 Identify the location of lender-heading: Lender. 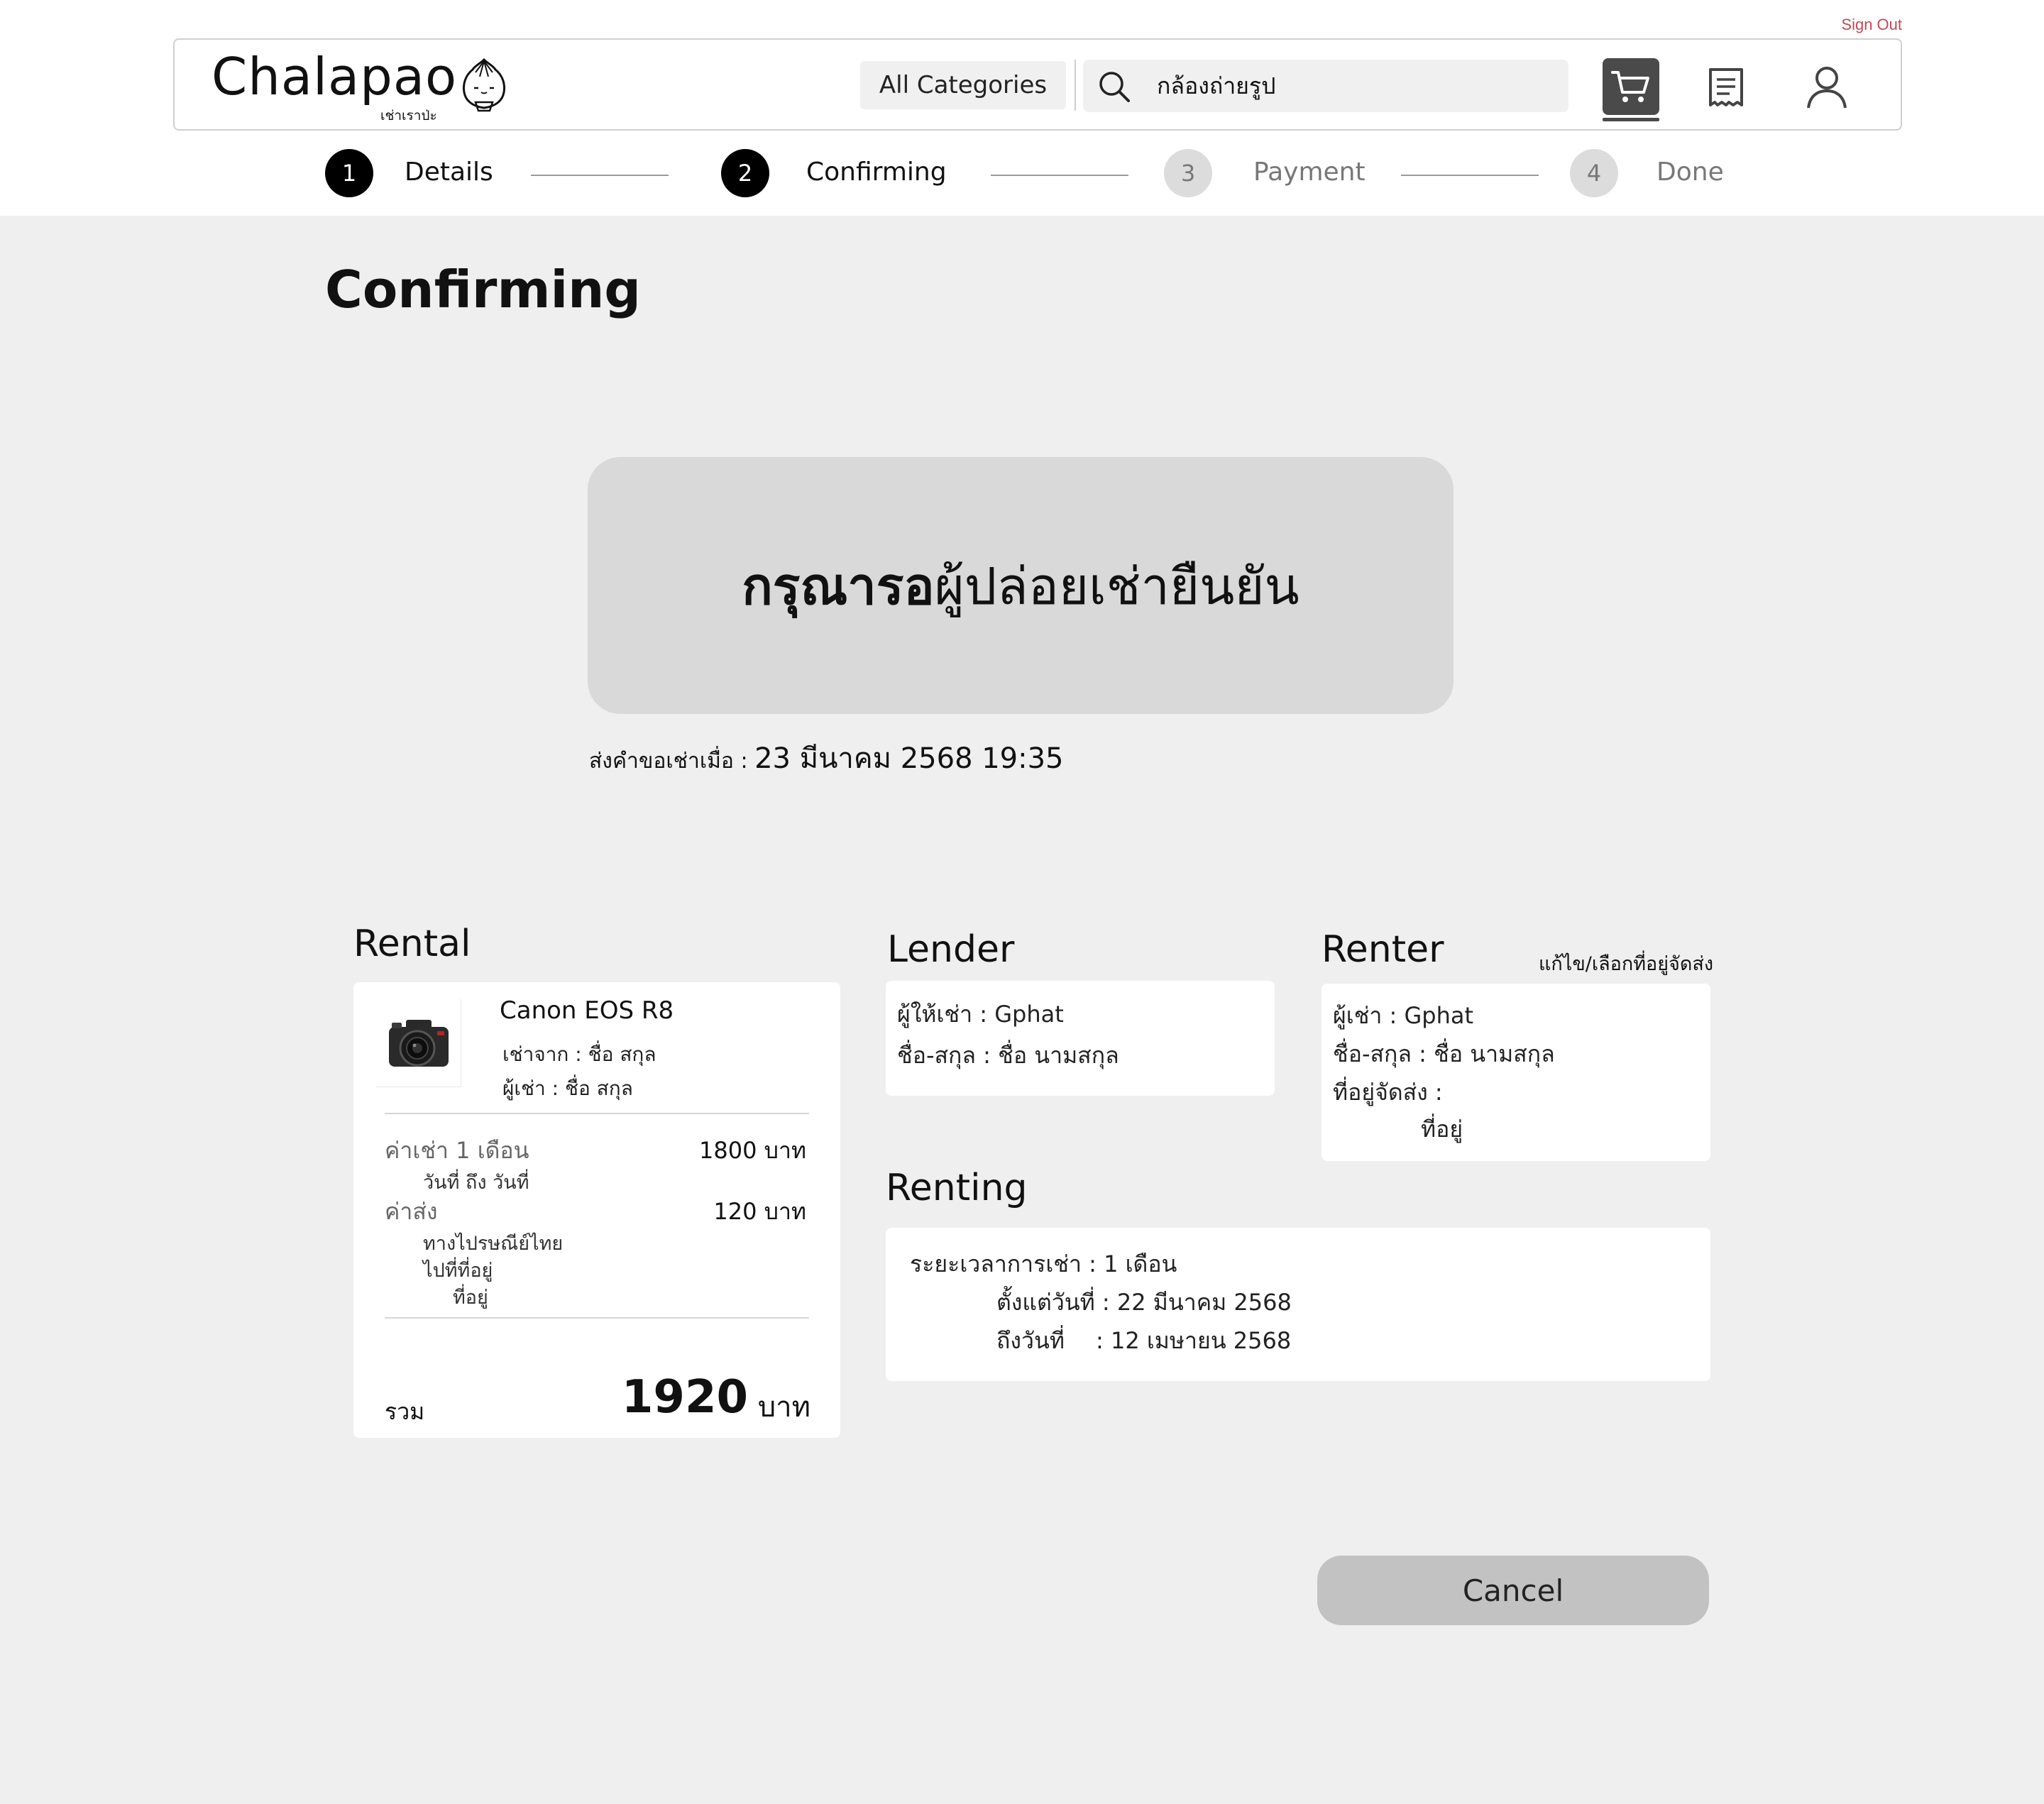
(951, 950).